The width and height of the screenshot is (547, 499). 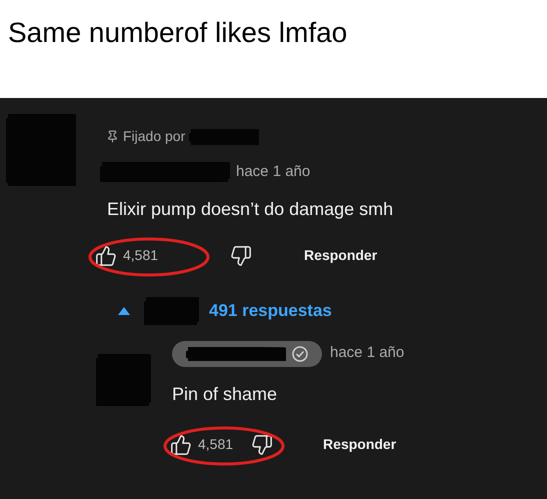 What do you see at coordinates (124, 310) in the screenshot?
I see `caret-up-icon` at bounding box center [124, 310].